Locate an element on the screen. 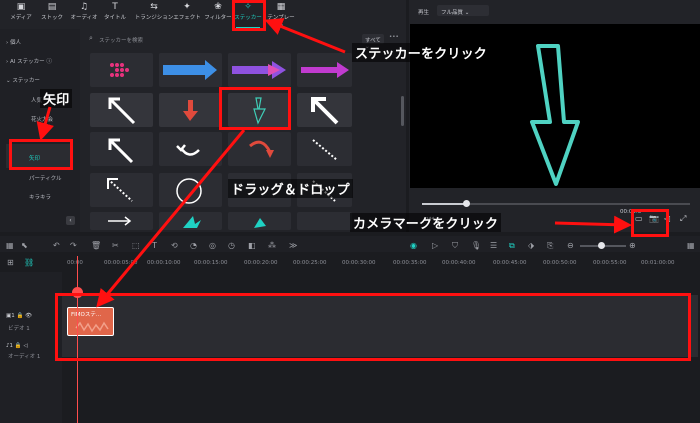  arrow-drag-to-timeline is located at coordinates (171, 218).